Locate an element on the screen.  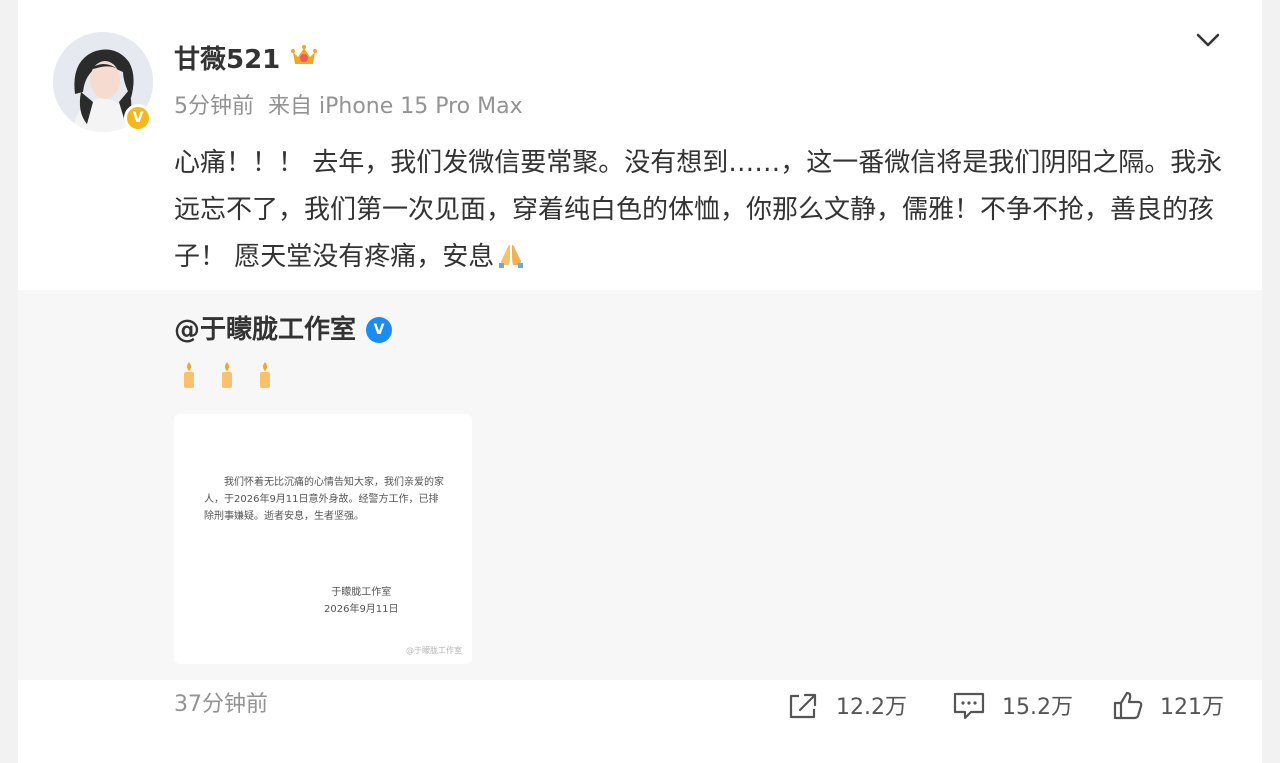
notice-signature-name: 于矇胧工作室 is located at coordinates (361, 592).